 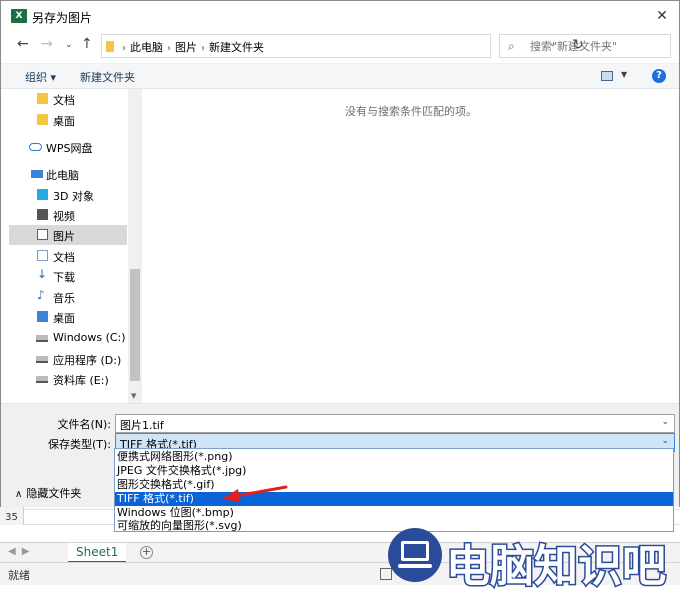 I want to click on monitor-badge-icon, so click(x=415, y=555).